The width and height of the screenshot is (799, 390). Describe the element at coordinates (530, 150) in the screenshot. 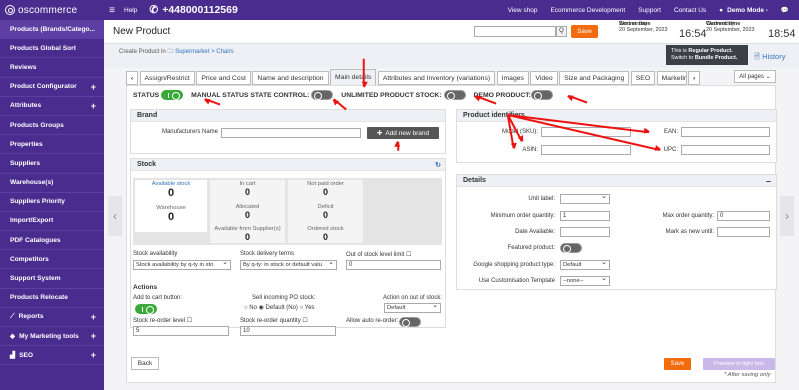

I see `asin-label: ASIN:` at that location.